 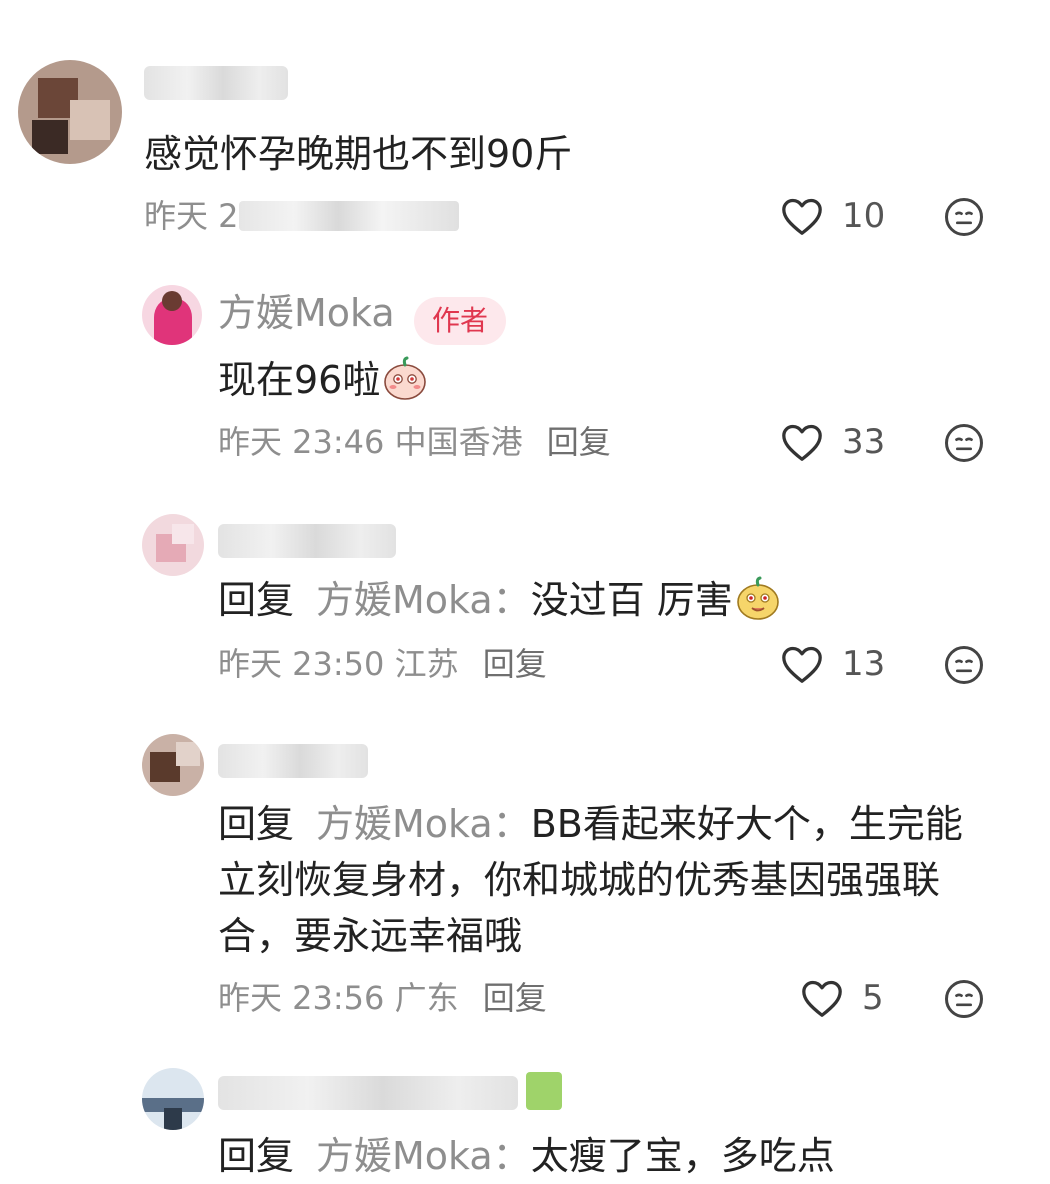 What do you see at coordinates (544, 1091) in the screenshot?
I see `username-emoji-blurred` at bounding box center [544, 1091].